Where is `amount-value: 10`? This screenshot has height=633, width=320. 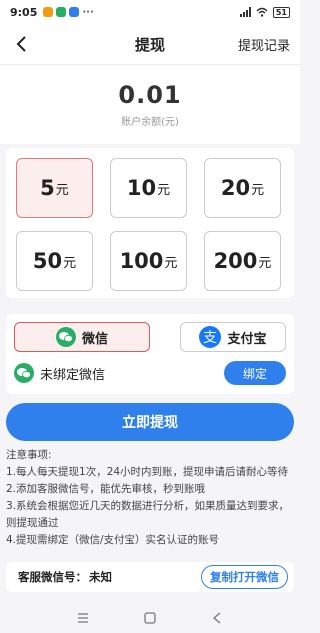 amount-value: 10 is located at coordinates (141, 188).